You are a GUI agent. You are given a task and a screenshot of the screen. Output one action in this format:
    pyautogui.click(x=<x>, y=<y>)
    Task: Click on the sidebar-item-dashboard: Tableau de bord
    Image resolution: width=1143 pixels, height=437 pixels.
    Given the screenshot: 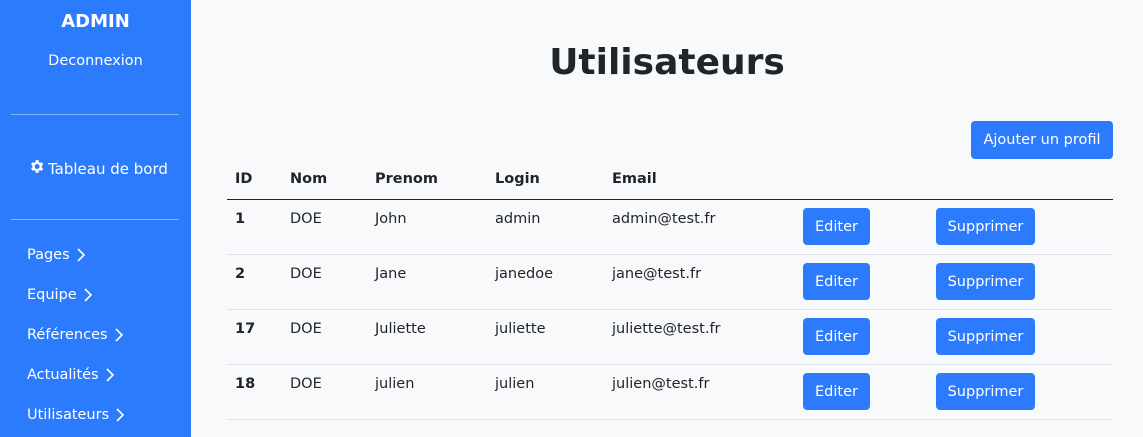 What is the action you would take?
    pyautogui.click(x=98, y=168)
    